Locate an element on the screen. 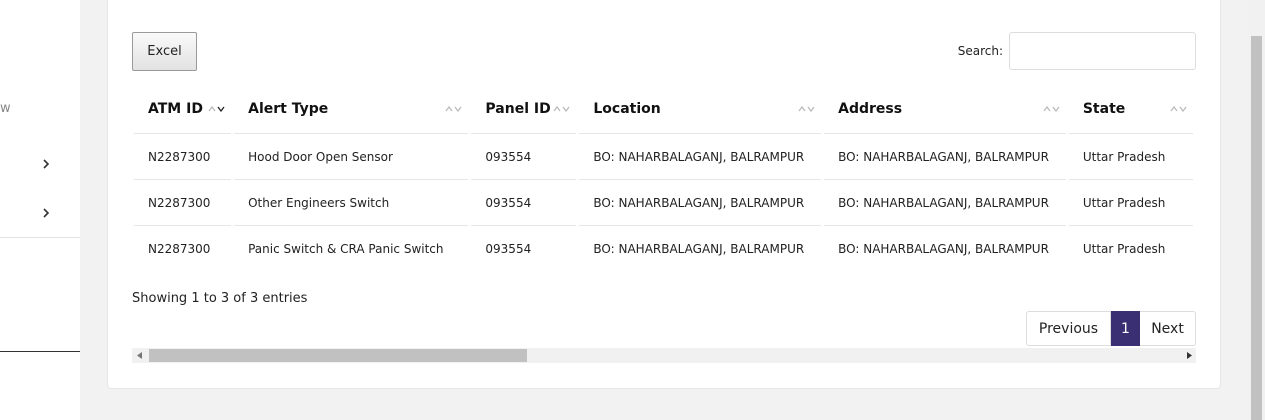 This screenshot has width=1265, height=420. next-page-button: Next is located at coordinates (1168, 328).